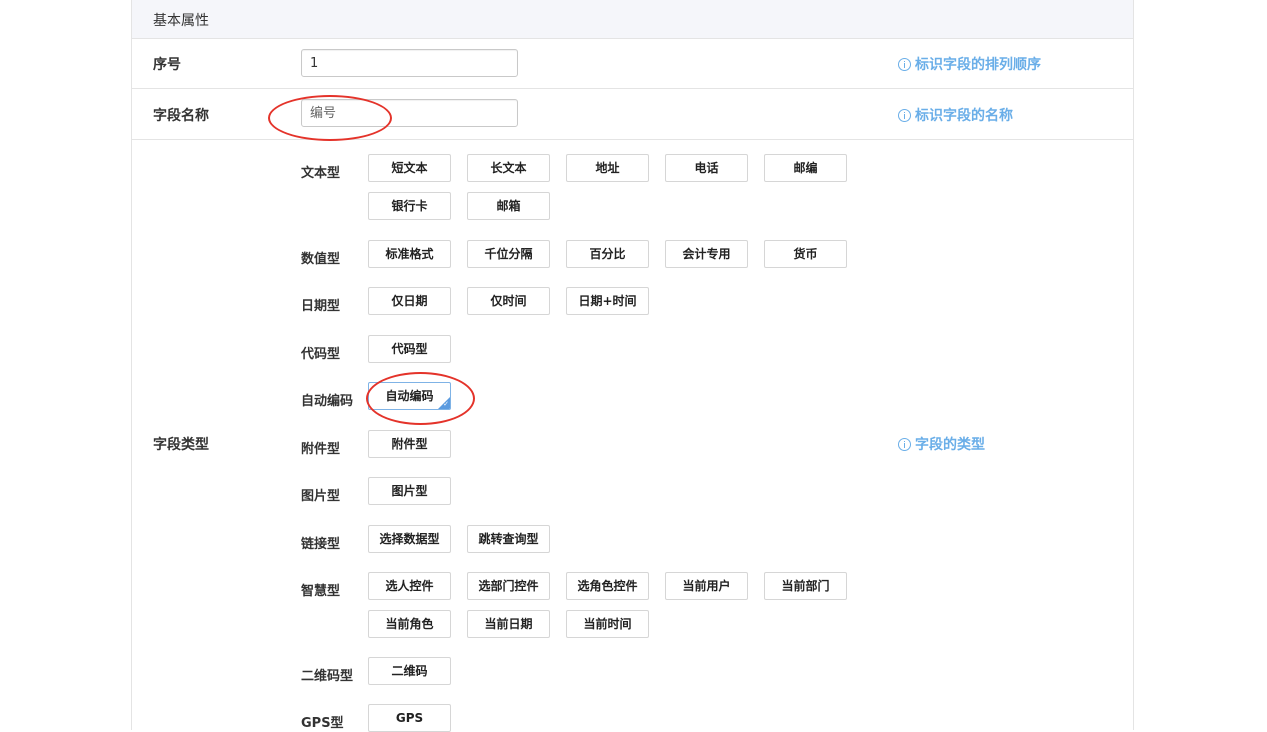 This screenshot has width=1267, height=732. I want to click on type-option-label: 图片型, so click(409, 491).